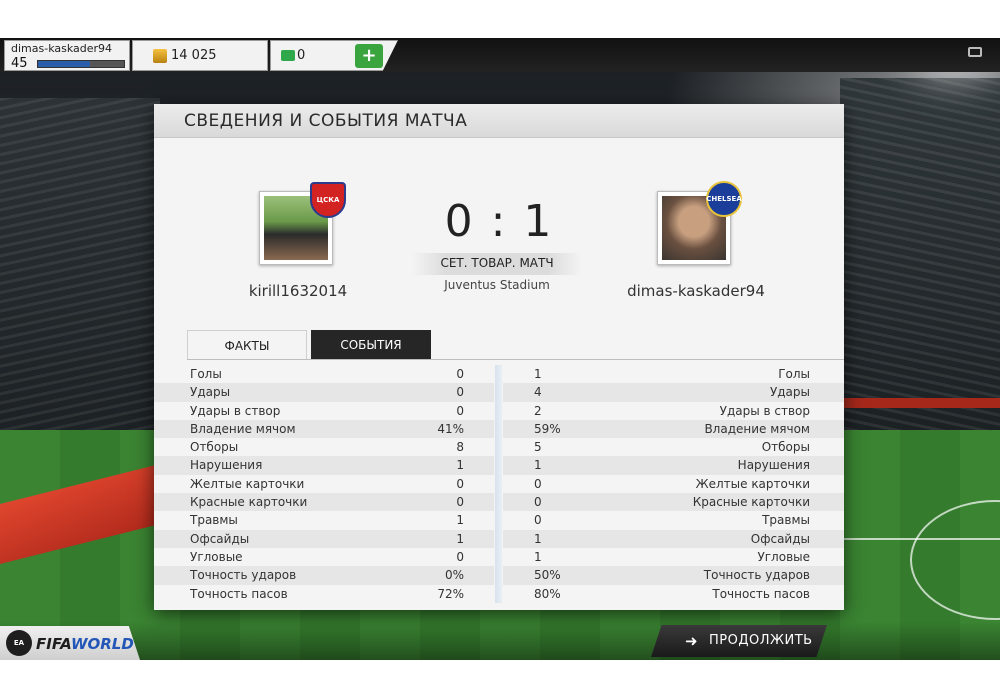  I want to click on add-points-button: +, so click(369, 56).